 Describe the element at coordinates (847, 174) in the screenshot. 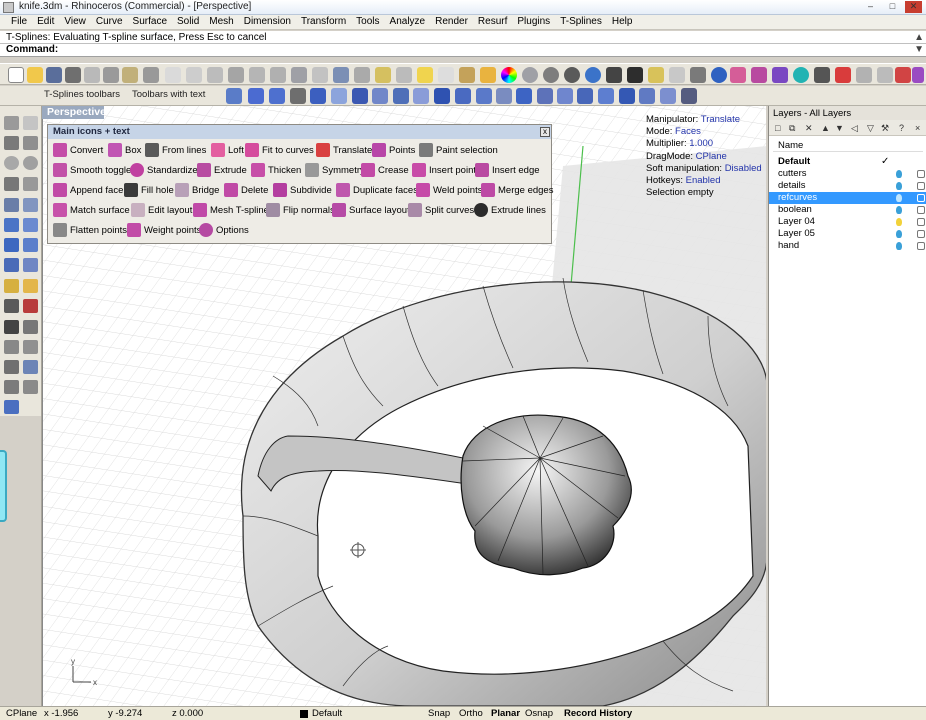

I see `layer-row-cutters: cutters` at that location.